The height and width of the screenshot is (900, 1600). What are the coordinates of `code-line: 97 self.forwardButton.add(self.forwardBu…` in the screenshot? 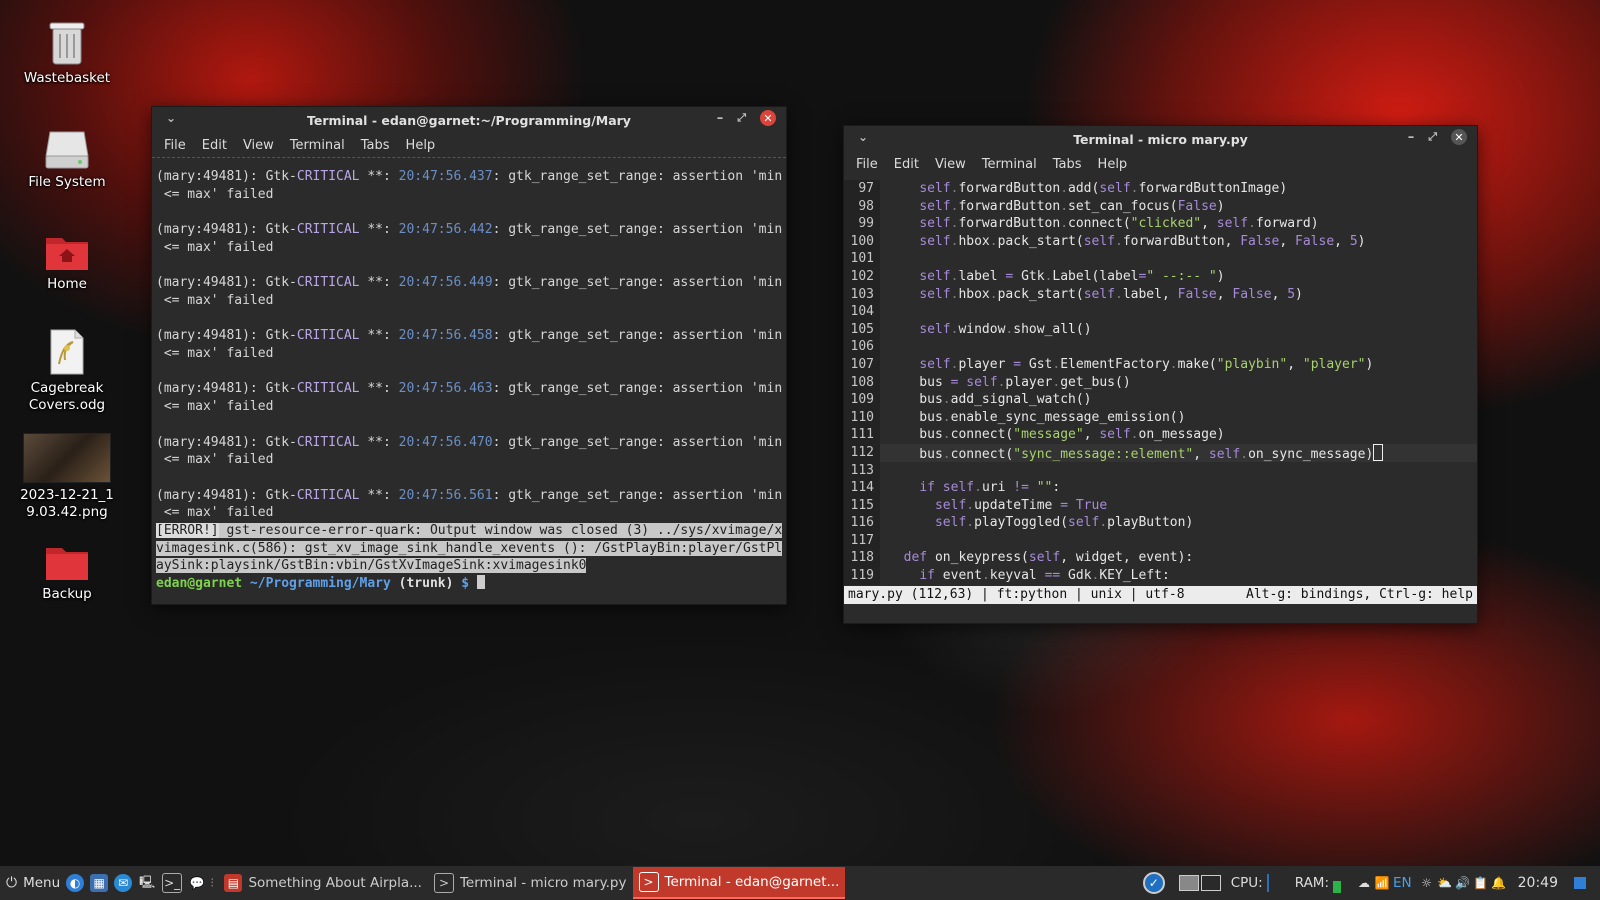 It's located at (1160, 189).